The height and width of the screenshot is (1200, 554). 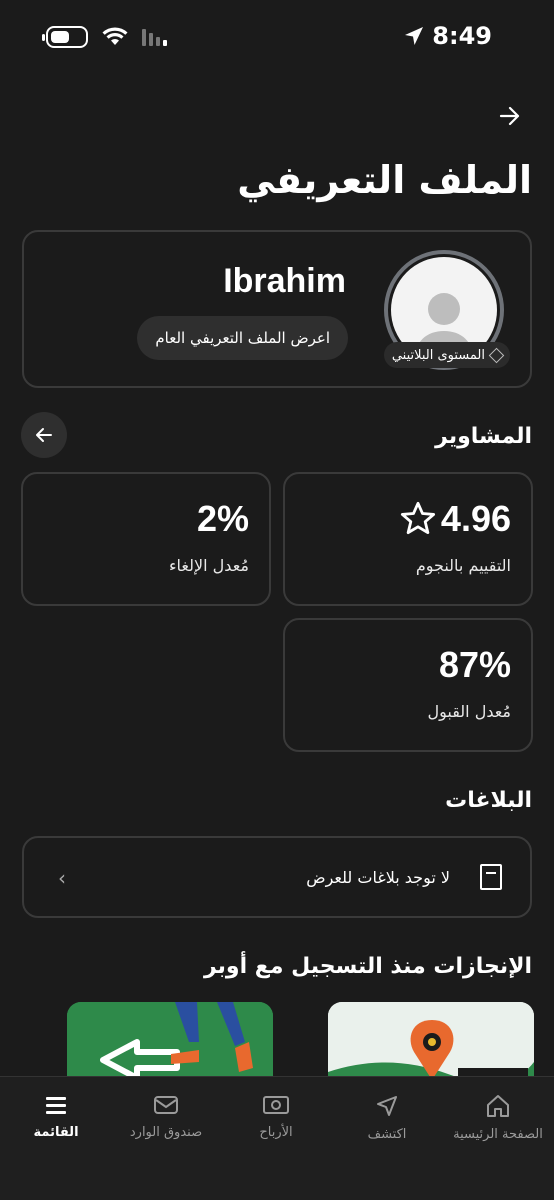 I want to click on star-rating-label: التقييم بالنجوم, so click(x=463, y=565).